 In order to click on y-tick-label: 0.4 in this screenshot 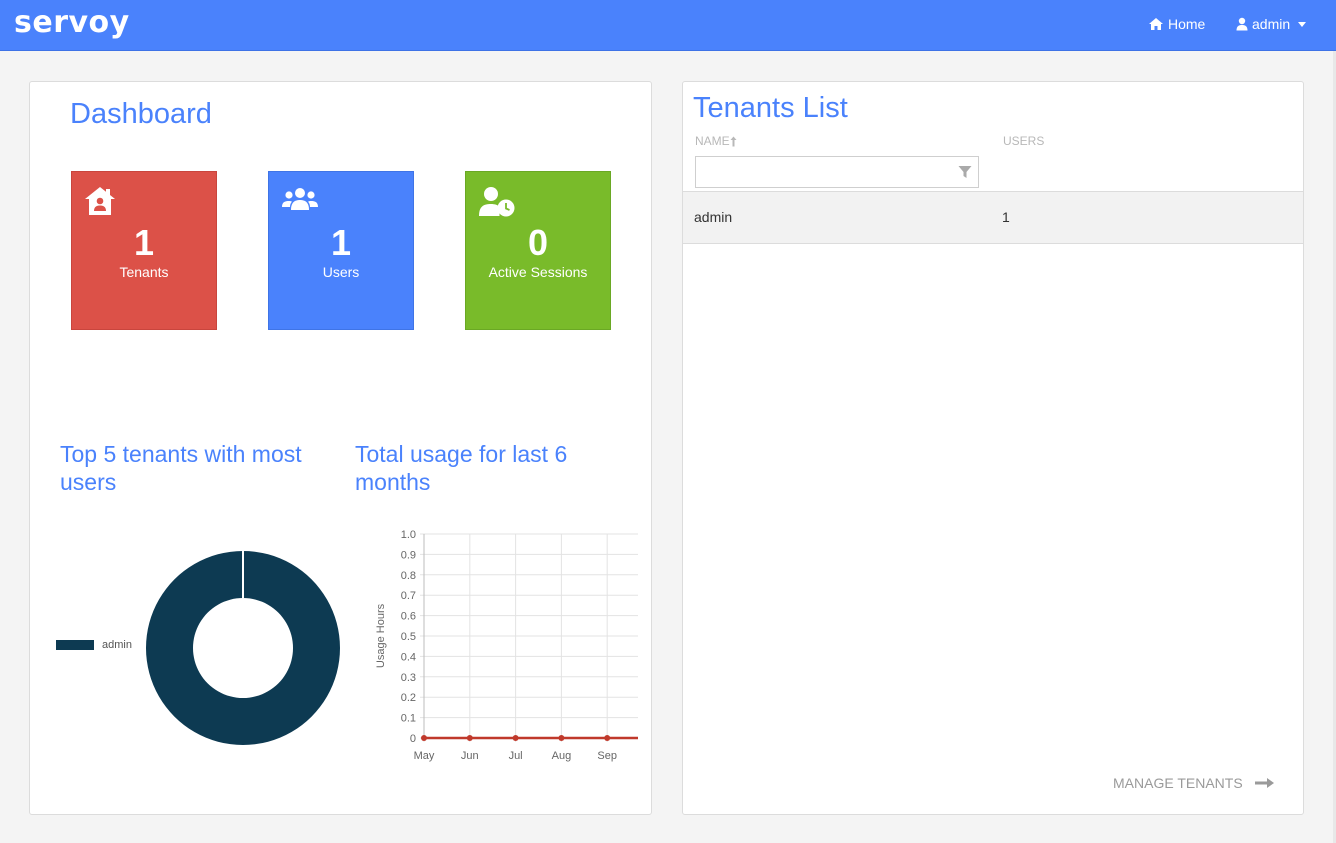, I will do `click(408, 657)`.